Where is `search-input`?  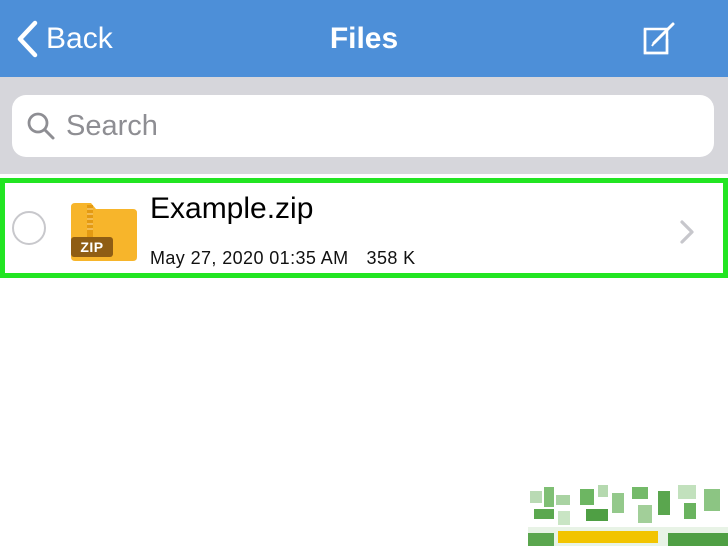
search-input is located at coordinates (376, 126).